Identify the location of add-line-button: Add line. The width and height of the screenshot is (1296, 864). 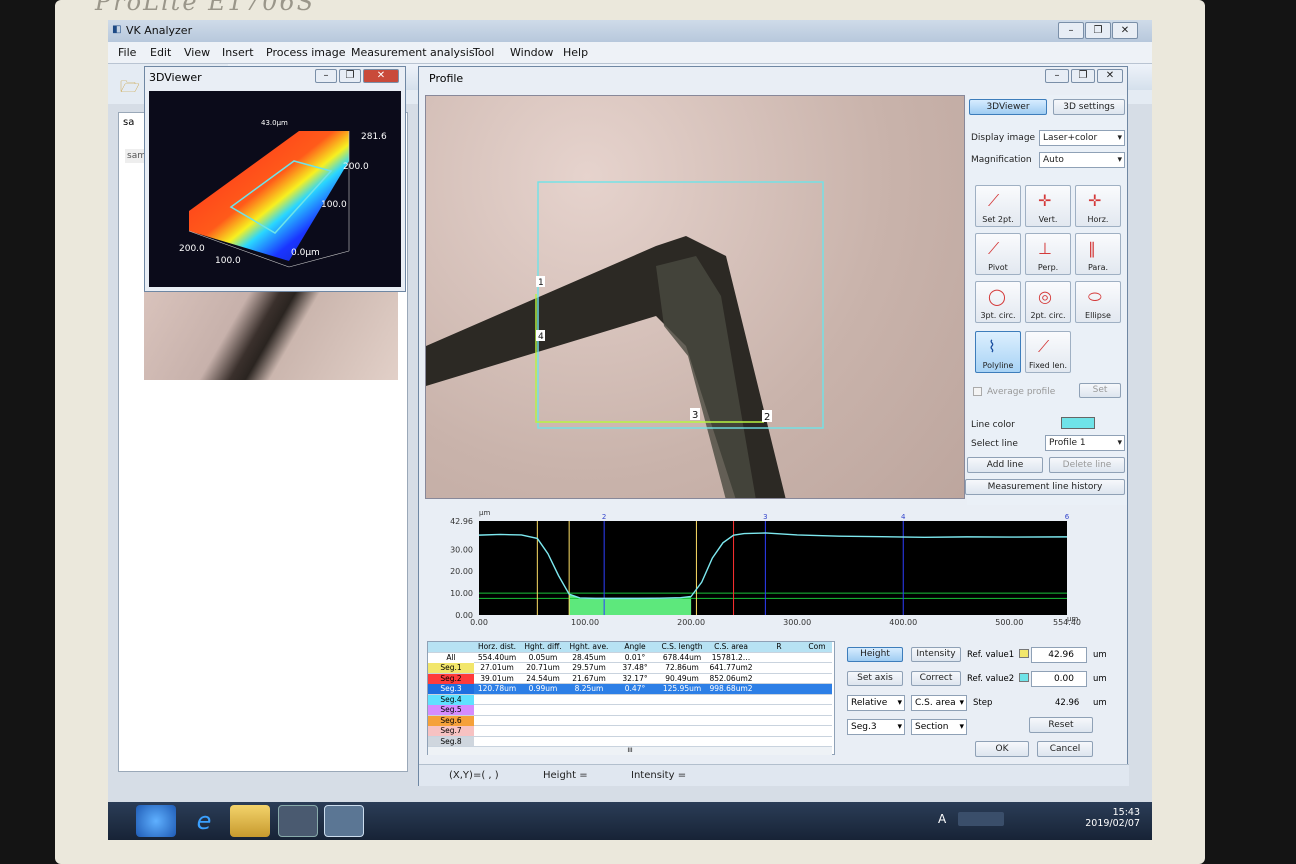
(1005, 465).